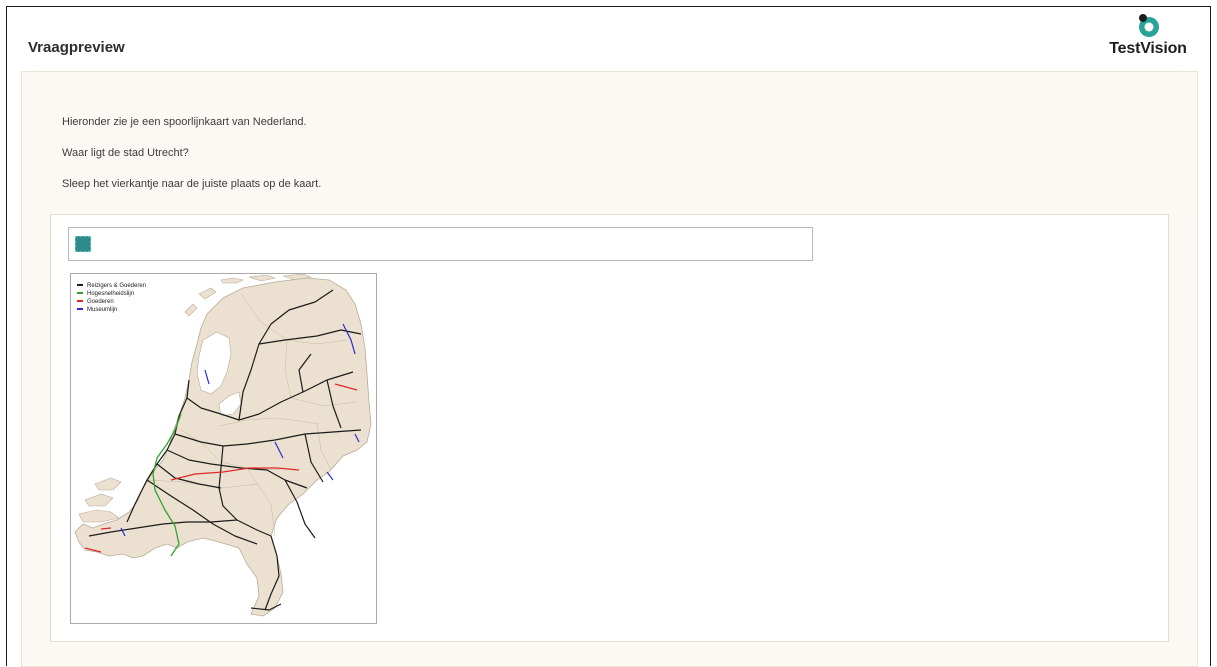 The width and height of the screenshot is (1217, 667). I want to click on legend-item: Reizigers & Goederen, so click(111, 286).